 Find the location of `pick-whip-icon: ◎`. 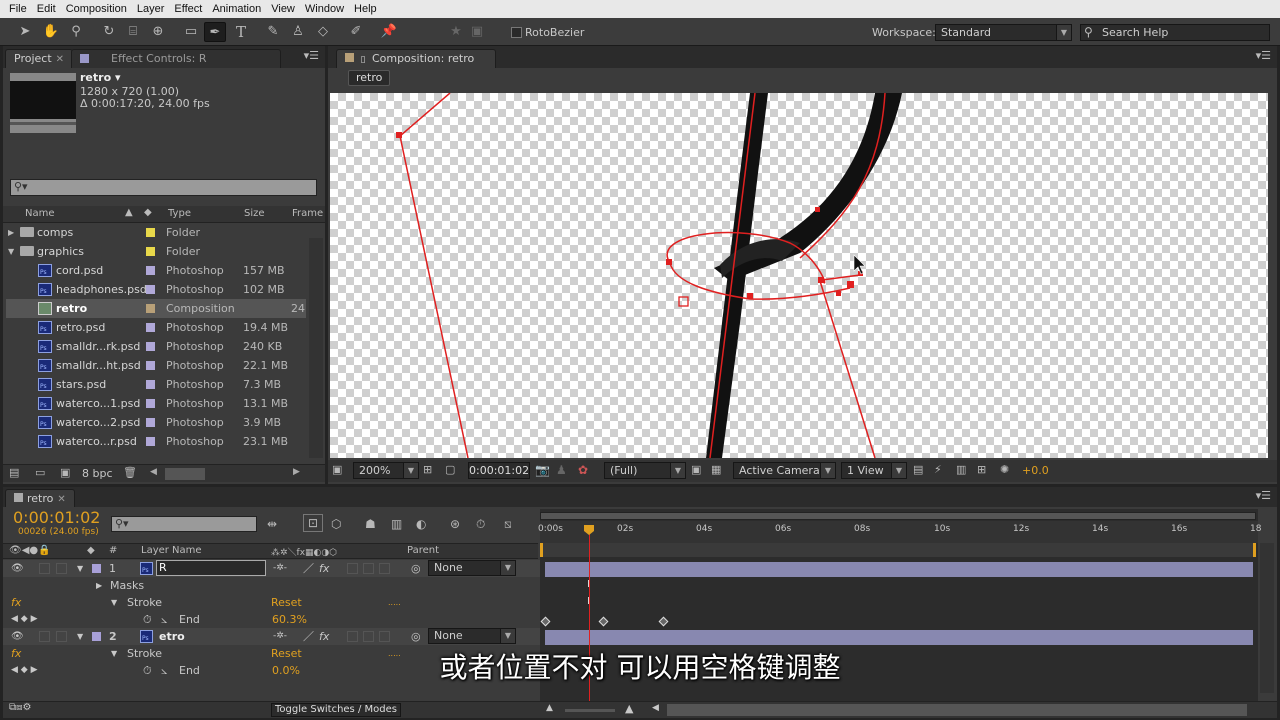

pick-whip-icon: ◎ is located at coordinates (416, 636).